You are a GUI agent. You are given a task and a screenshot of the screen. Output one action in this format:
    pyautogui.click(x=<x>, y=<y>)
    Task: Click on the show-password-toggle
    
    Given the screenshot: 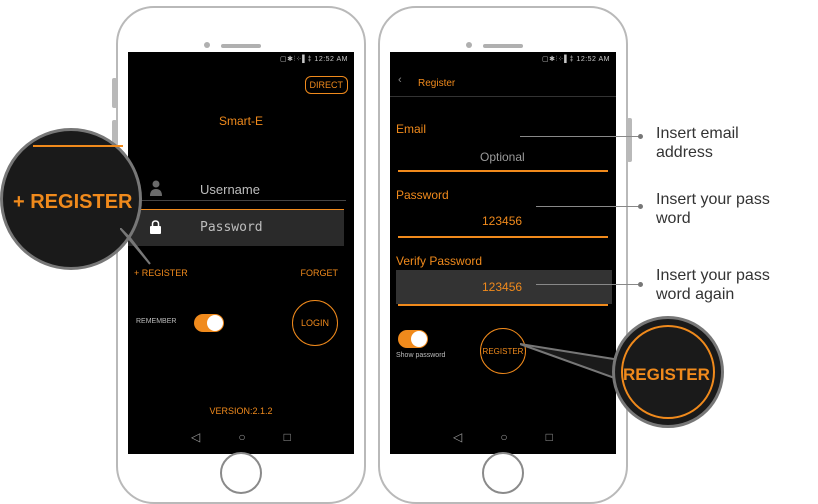 What is the action you would take?
    pyautogui.click(x=413, y=339)
    